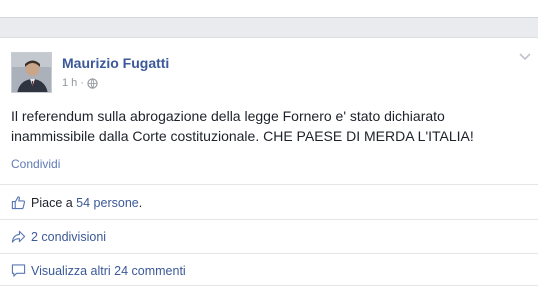 The image size is (538, 288). What do you see at coordinates (269, 9) in the screenshot?
I see `previous-post-card` at bounding box center [269, 9].